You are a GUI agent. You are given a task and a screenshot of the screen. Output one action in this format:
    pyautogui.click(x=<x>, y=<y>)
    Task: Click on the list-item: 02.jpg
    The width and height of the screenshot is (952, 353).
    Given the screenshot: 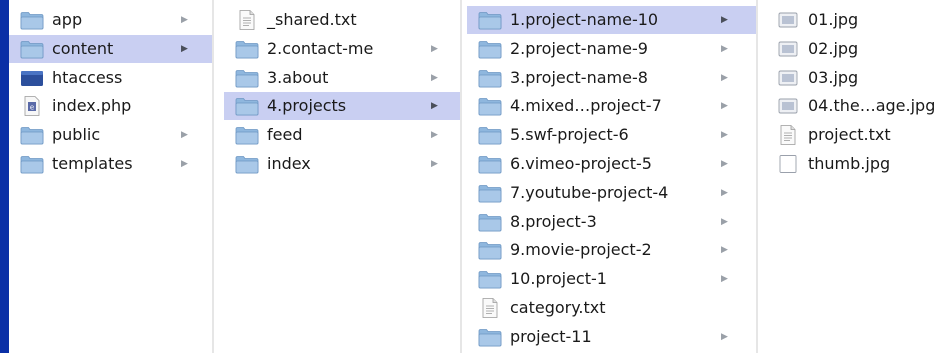 What is the action you would take?
    pyautogui.click(x=858, y=49)
    